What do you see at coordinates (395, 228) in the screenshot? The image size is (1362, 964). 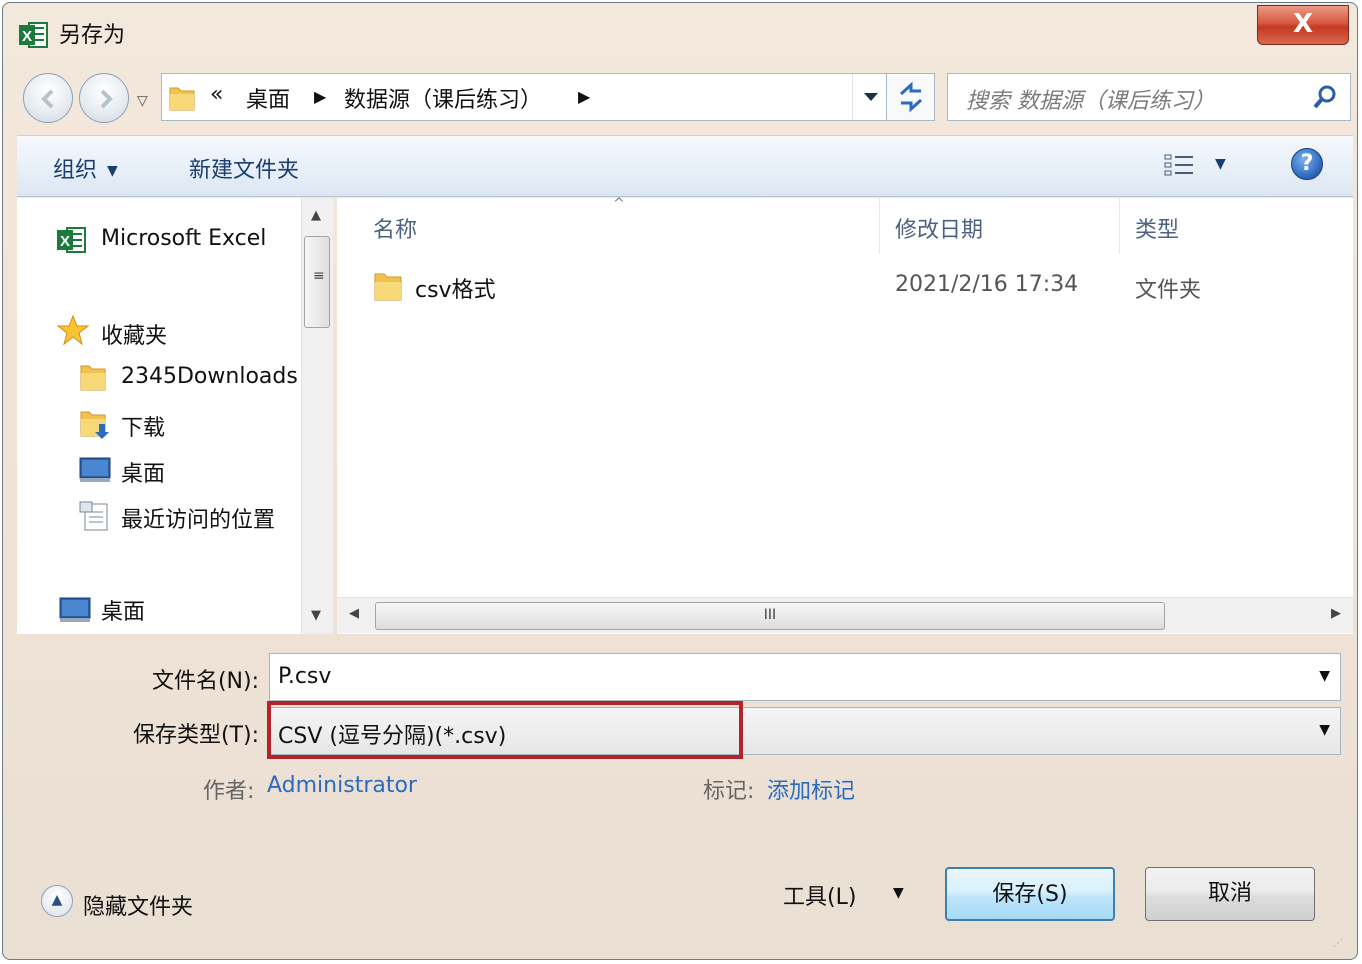 I see `column-header-name: 名称` at bounding box center [395, 228].